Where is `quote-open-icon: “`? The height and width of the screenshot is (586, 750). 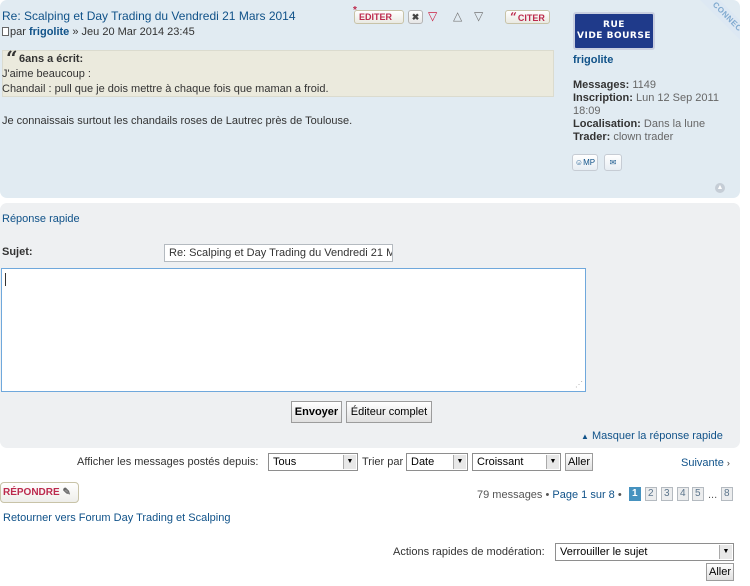 quote-open-icon: “ is located at coordinates (12, 58).